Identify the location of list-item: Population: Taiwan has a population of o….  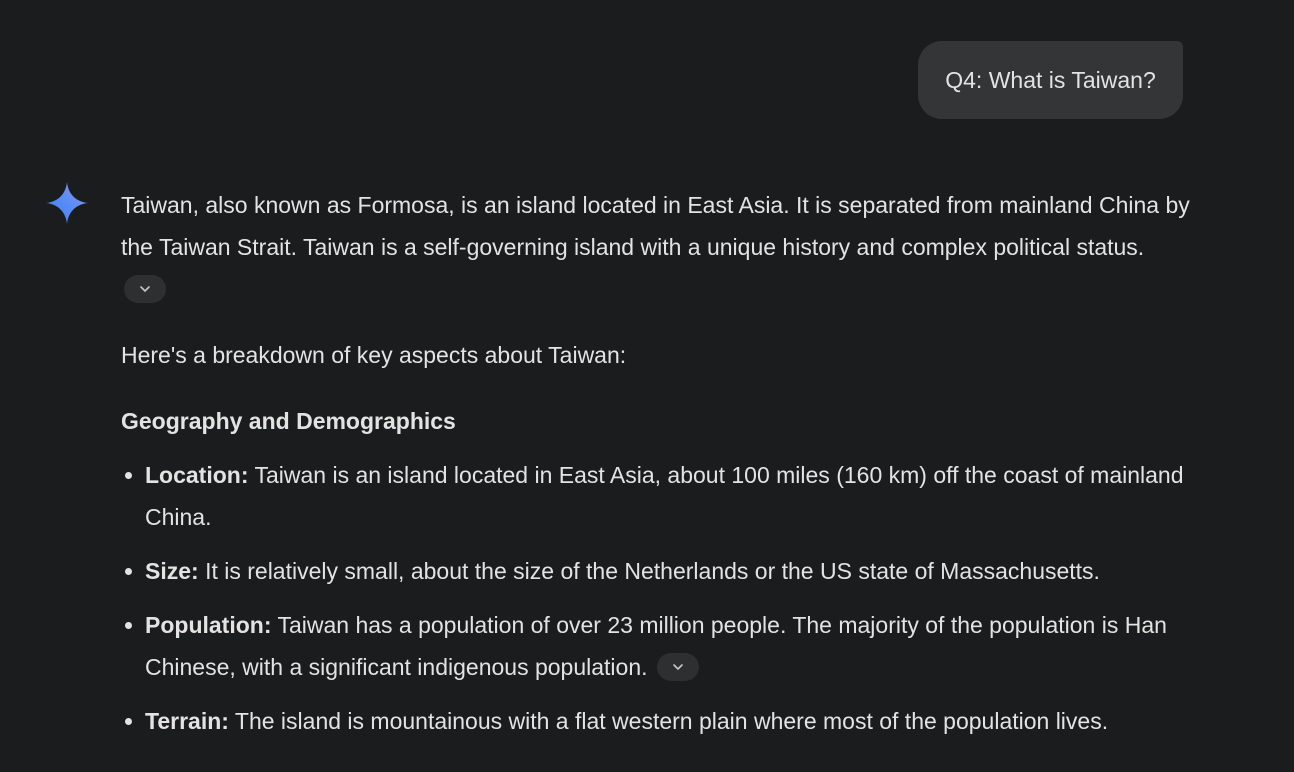
(656, 646).